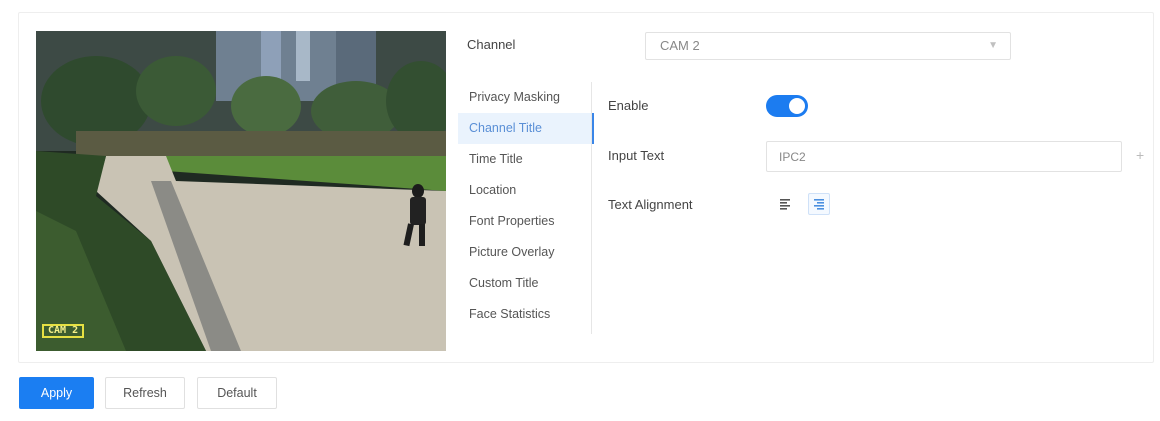 This screenshot has width=1160, height=421. I want to click on align-left-button, so click(785, 204).